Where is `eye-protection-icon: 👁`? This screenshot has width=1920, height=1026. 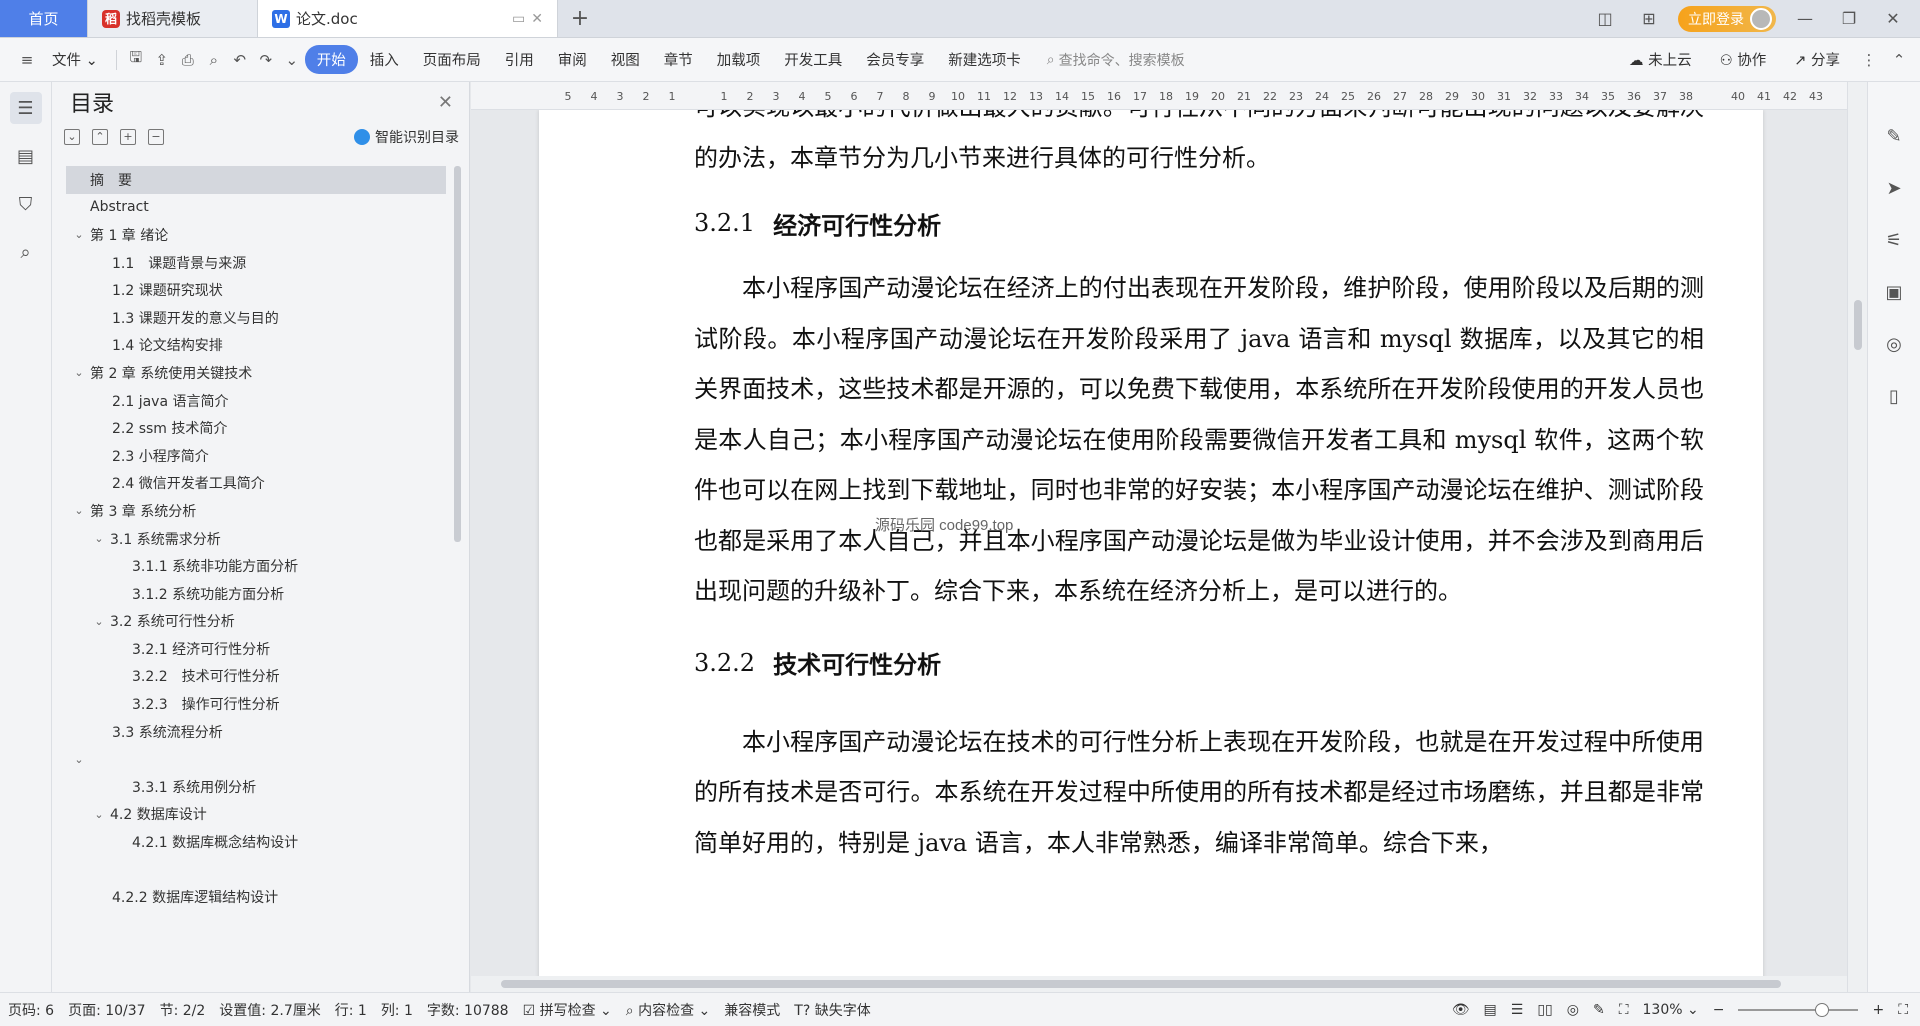 eye-protection-icon: 👁 is located at coordinates (1461, 1010).